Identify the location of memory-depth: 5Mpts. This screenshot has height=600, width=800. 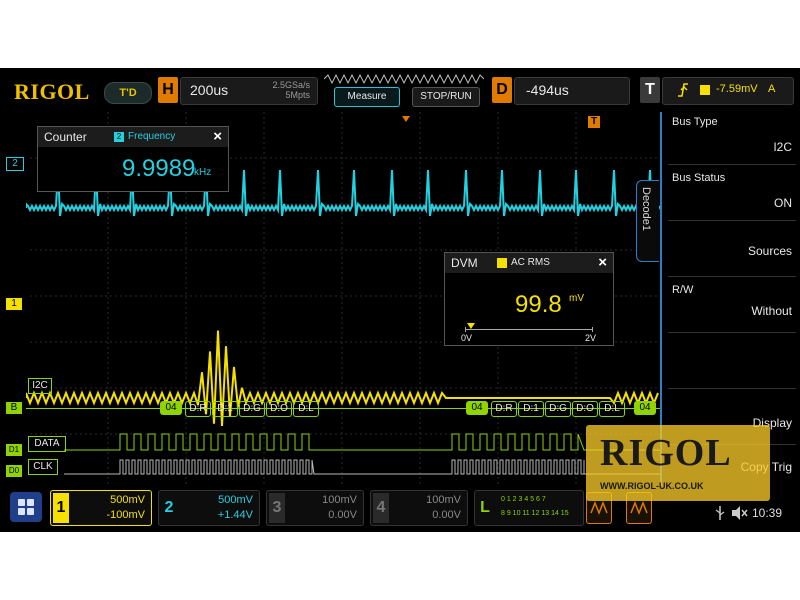
(297, 95).